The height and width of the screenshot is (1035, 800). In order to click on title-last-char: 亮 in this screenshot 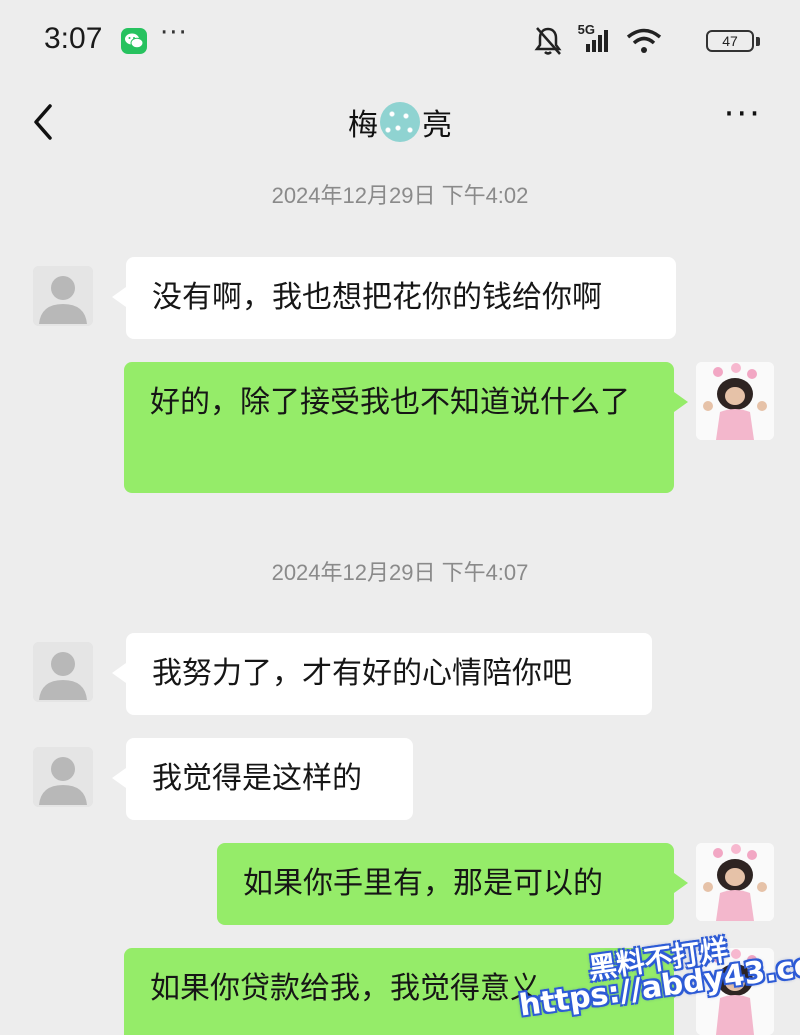, I will do `click(437, 125)`.